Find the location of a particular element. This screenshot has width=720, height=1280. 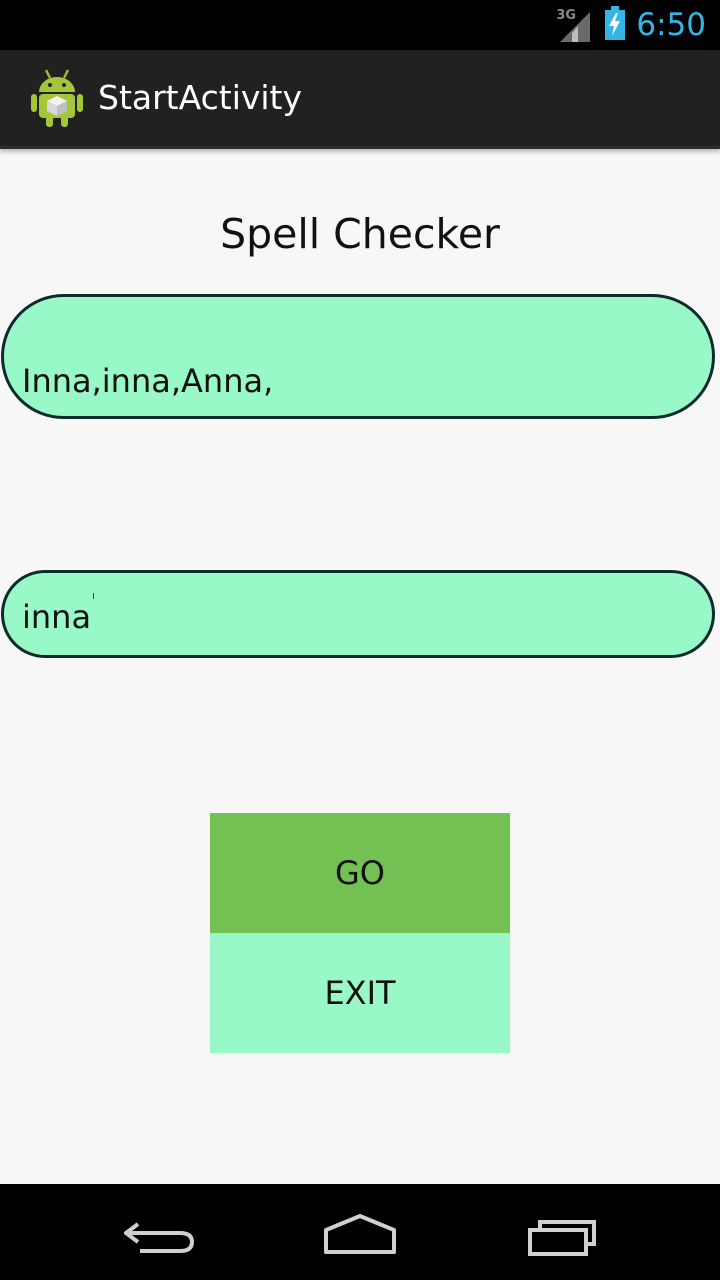

suggestions-text: Inna,inna,Anna, is located at coordinates (148, 381).